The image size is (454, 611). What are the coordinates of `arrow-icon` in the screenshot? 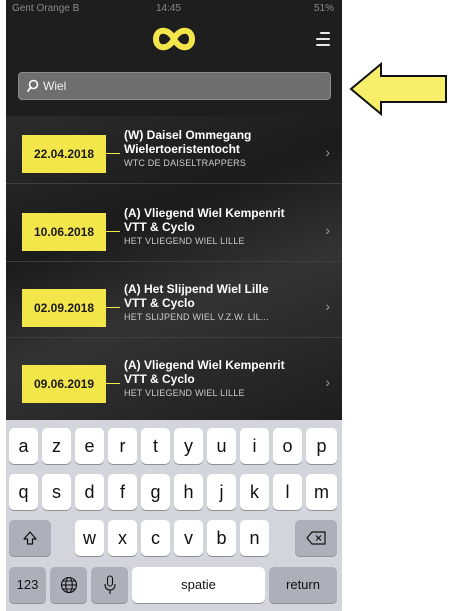 It's located at (398, 89).